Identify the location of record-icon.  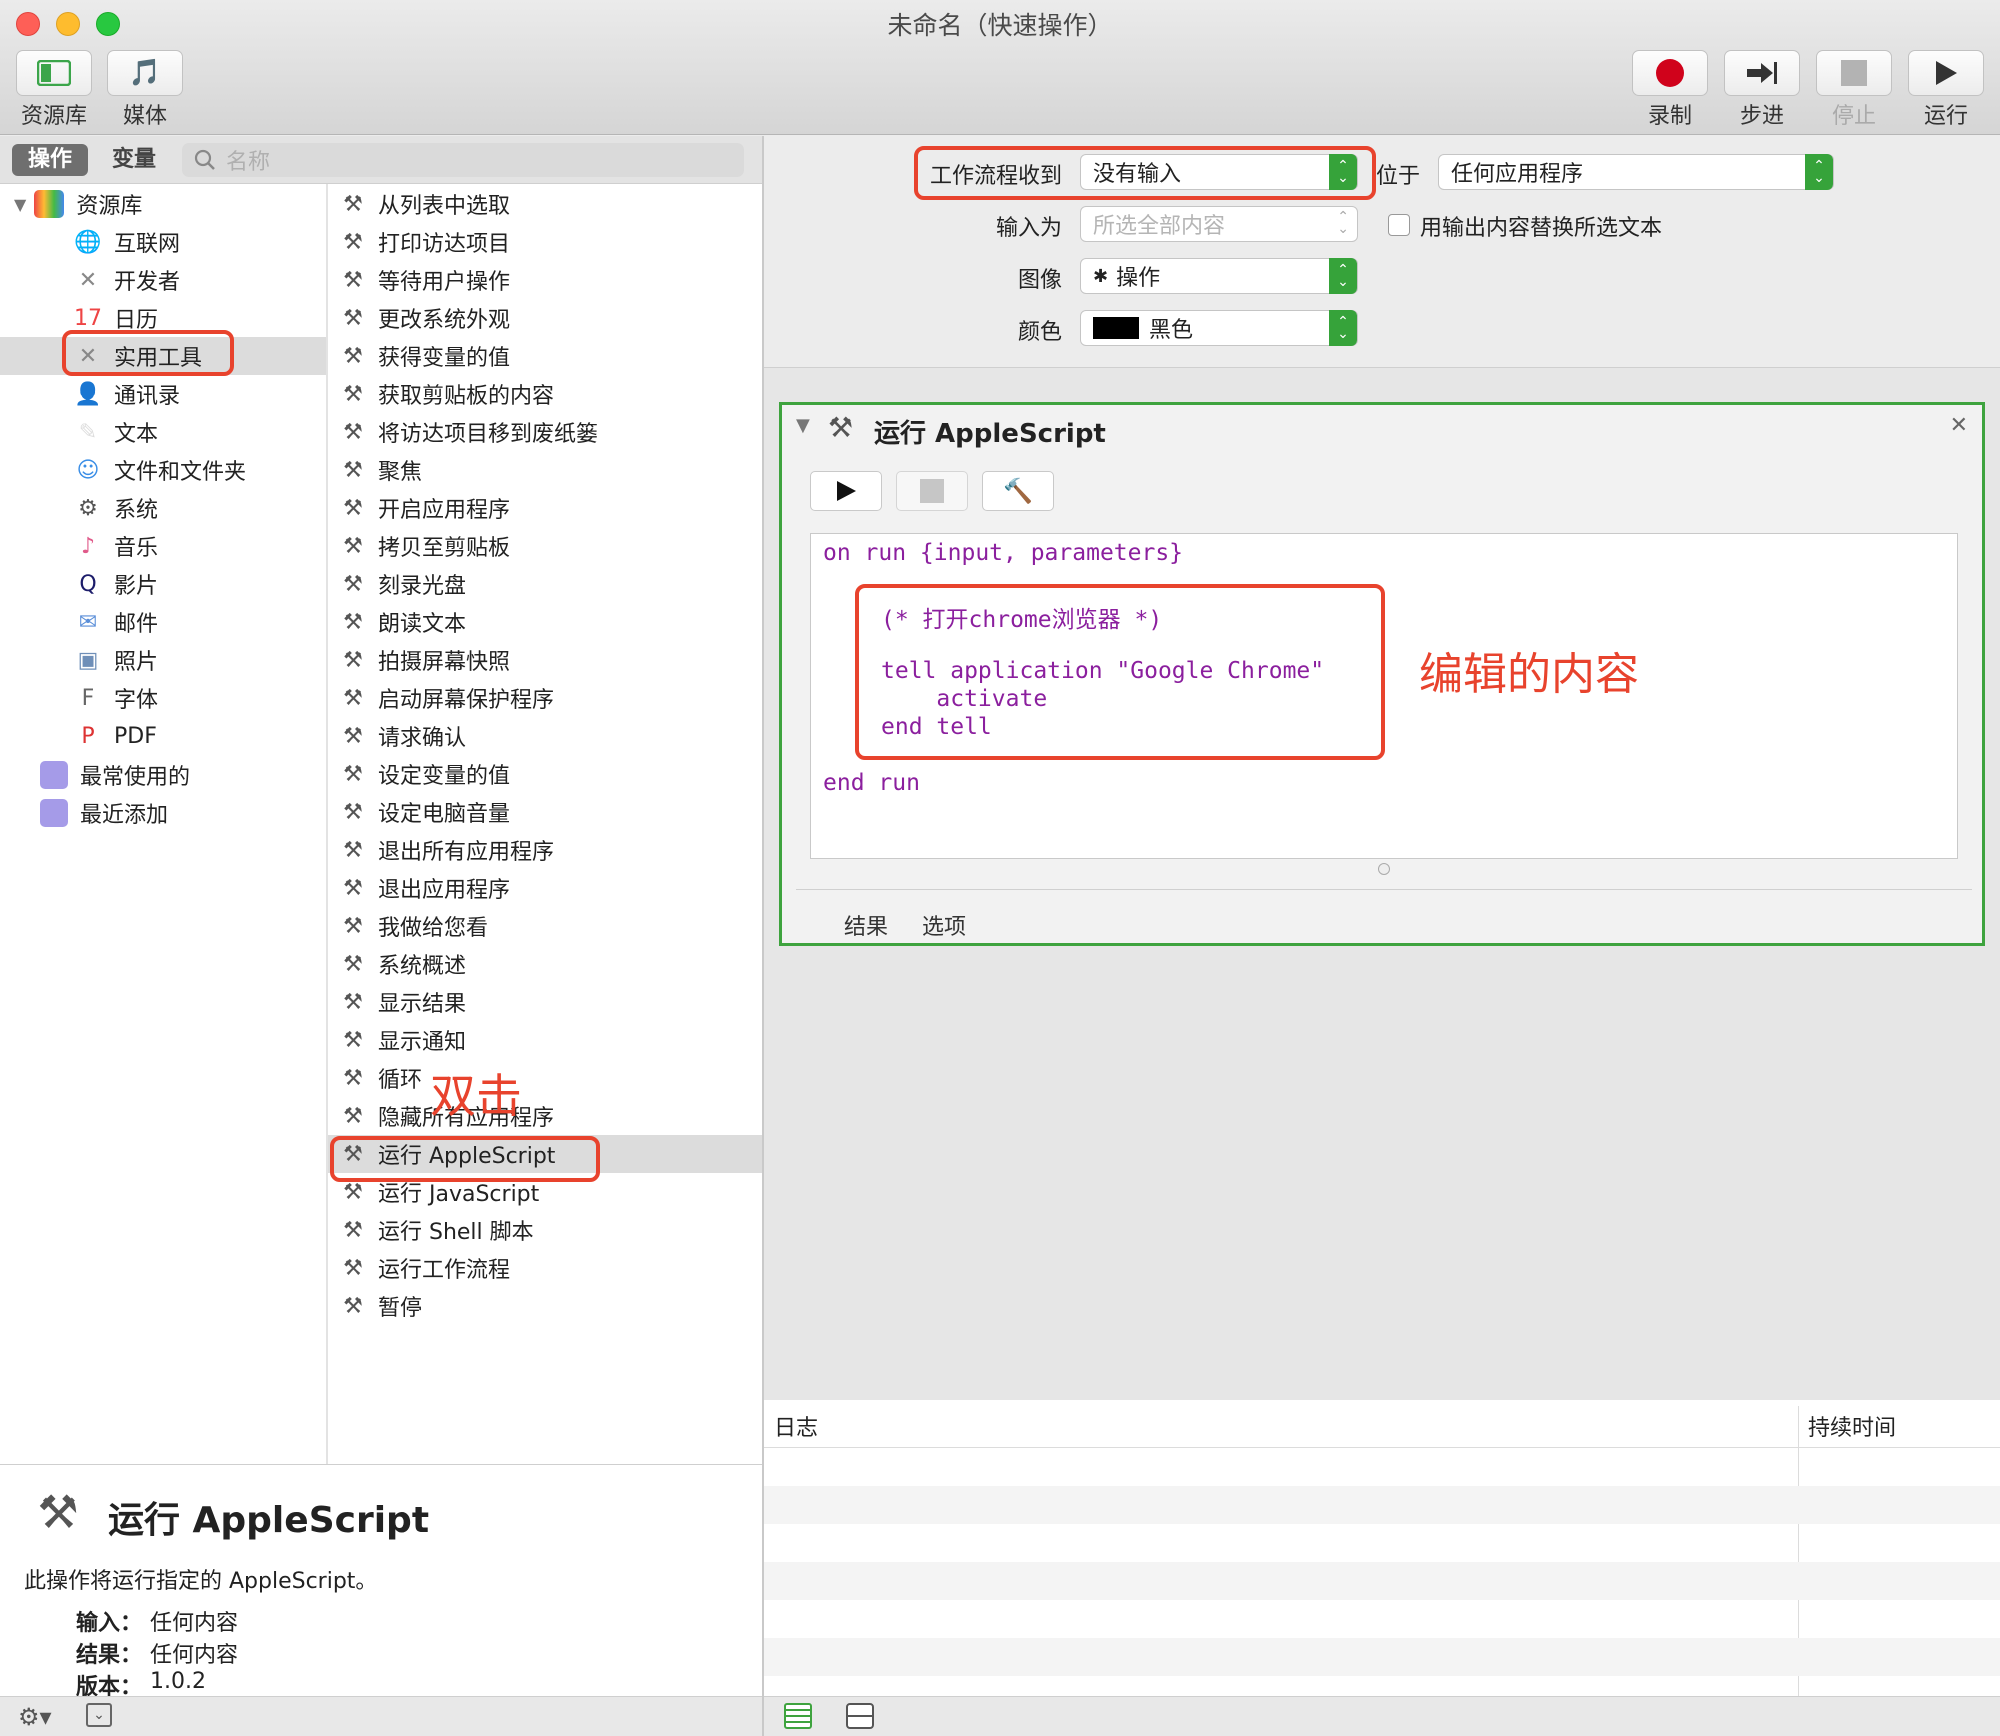
(1670, 73).